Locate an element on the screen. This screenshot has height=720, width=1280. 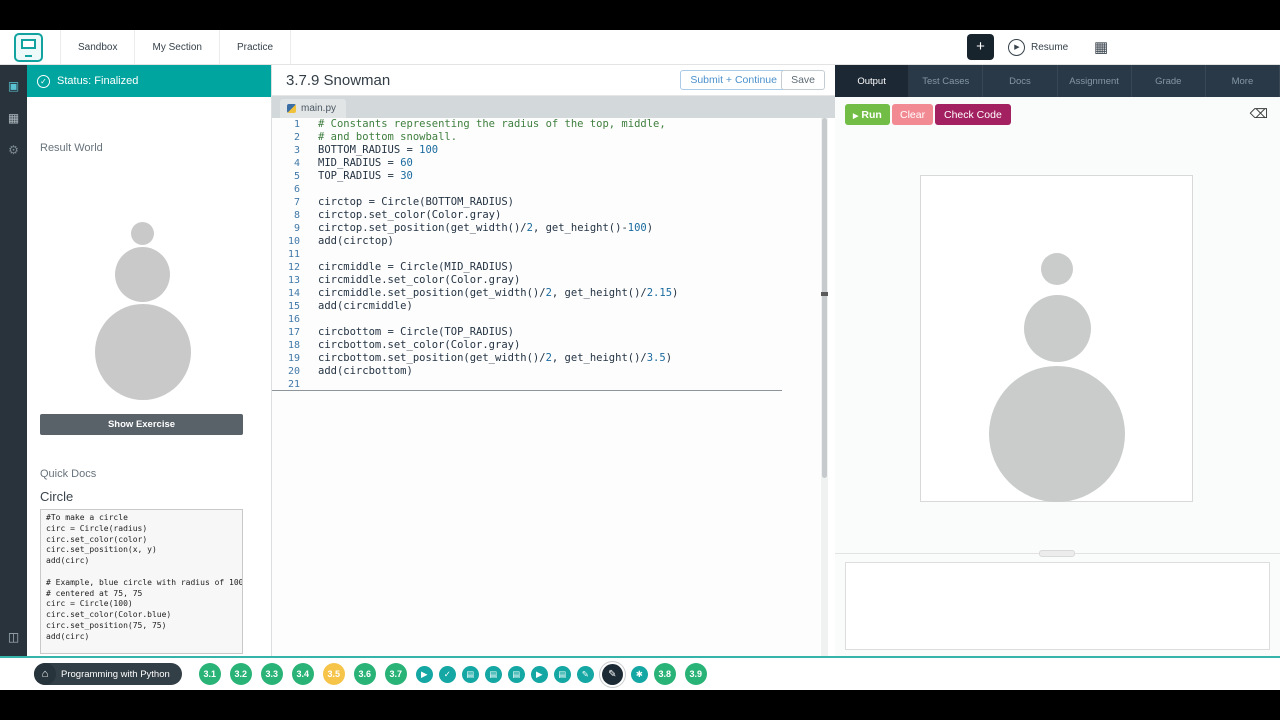
collapse-panel-icon: ⌫ is located at coordinates (1259, 114).